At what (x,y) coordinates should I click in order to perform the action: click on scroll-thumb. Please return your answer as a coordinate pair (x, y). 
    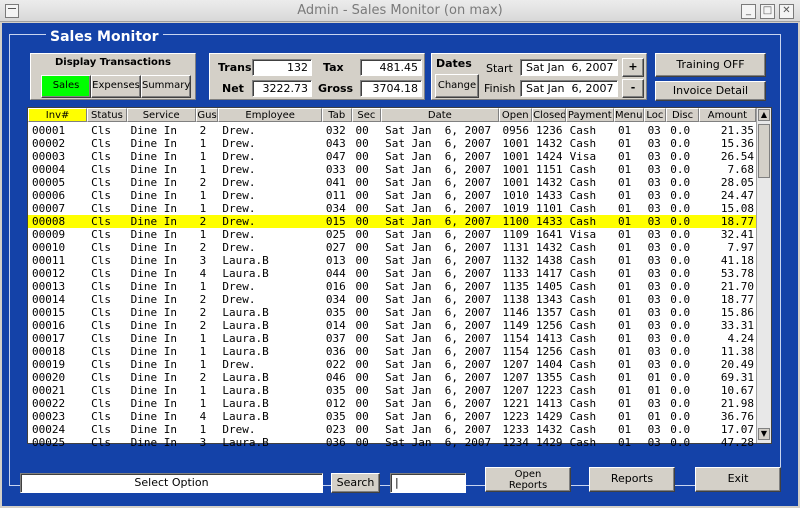
    Looking at the image, I should click on (764, 151).